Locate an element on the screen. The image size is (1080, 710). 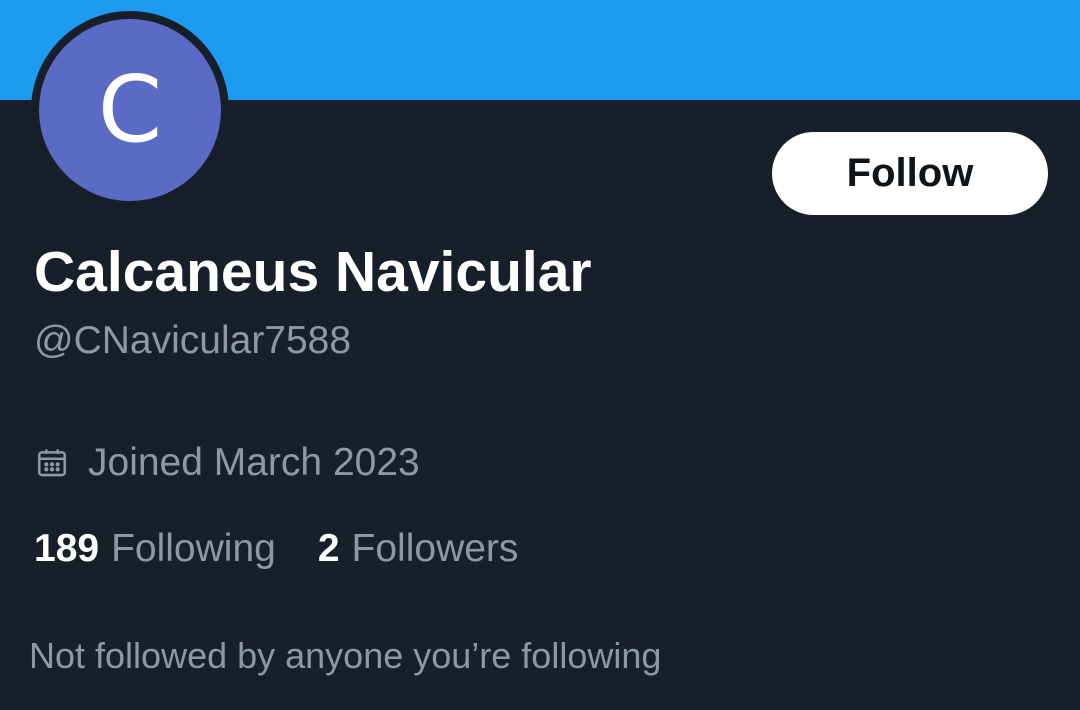
following-count: 189 is located at coordinates (67, 548).